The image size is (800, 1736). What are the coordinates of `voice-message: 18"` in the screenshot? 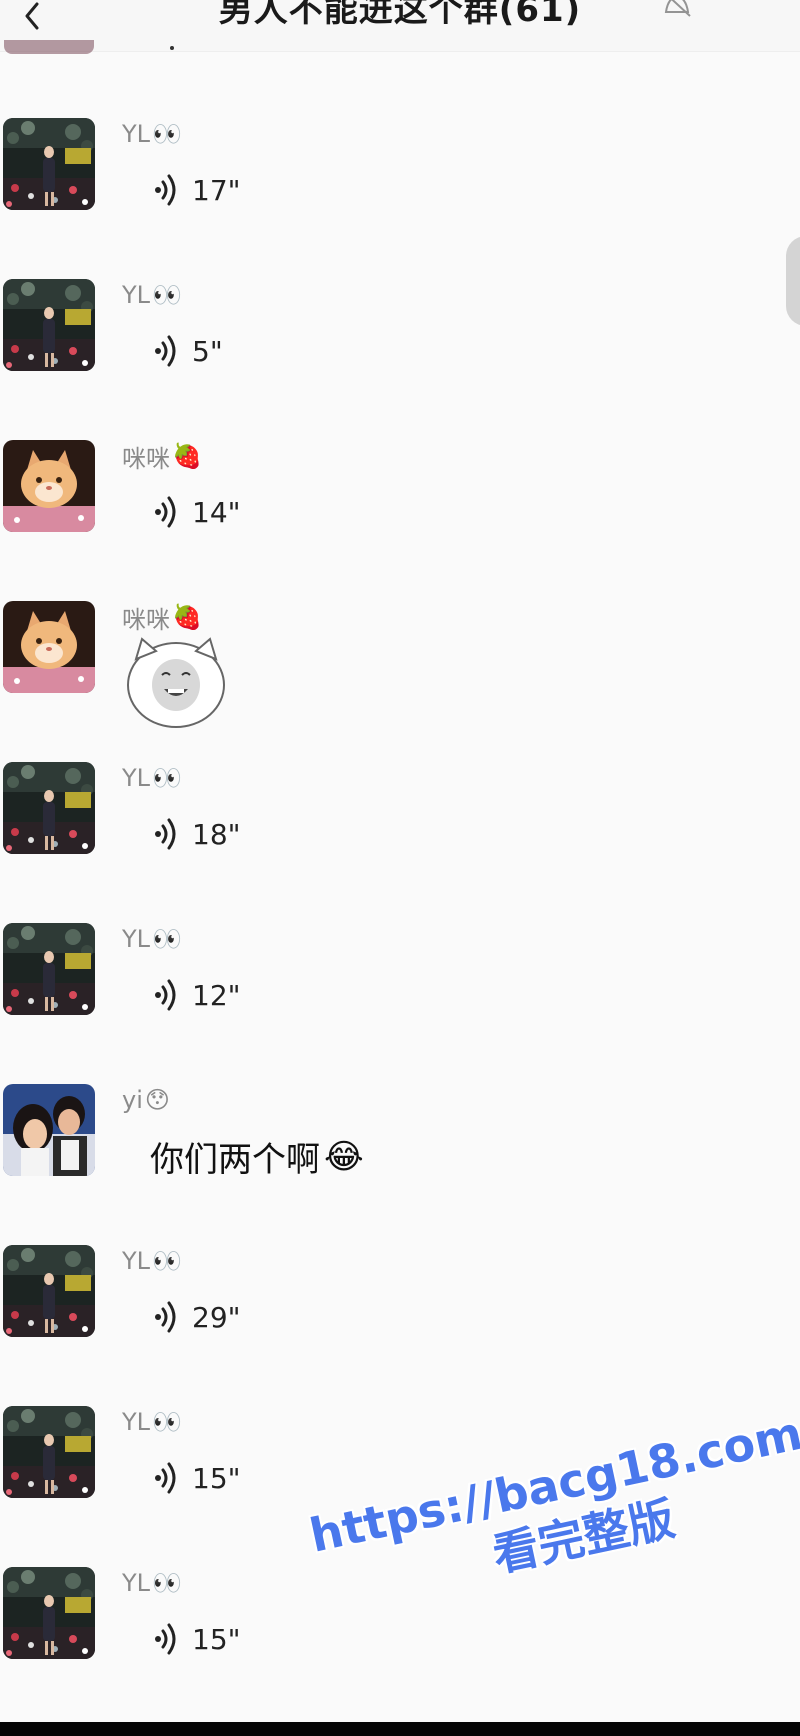 It's located at (196, 834).